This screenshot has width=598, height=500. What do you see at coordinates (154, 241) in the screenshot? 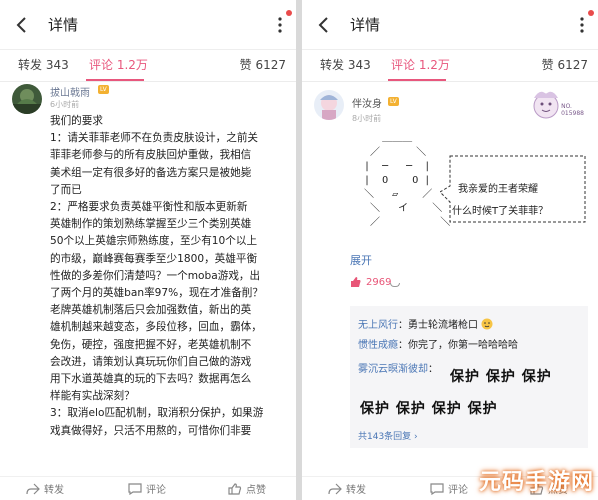
I see `post-line: 50个以上英雄宗师熟练度，至少有10个以上` at bounding box center [154, 241].